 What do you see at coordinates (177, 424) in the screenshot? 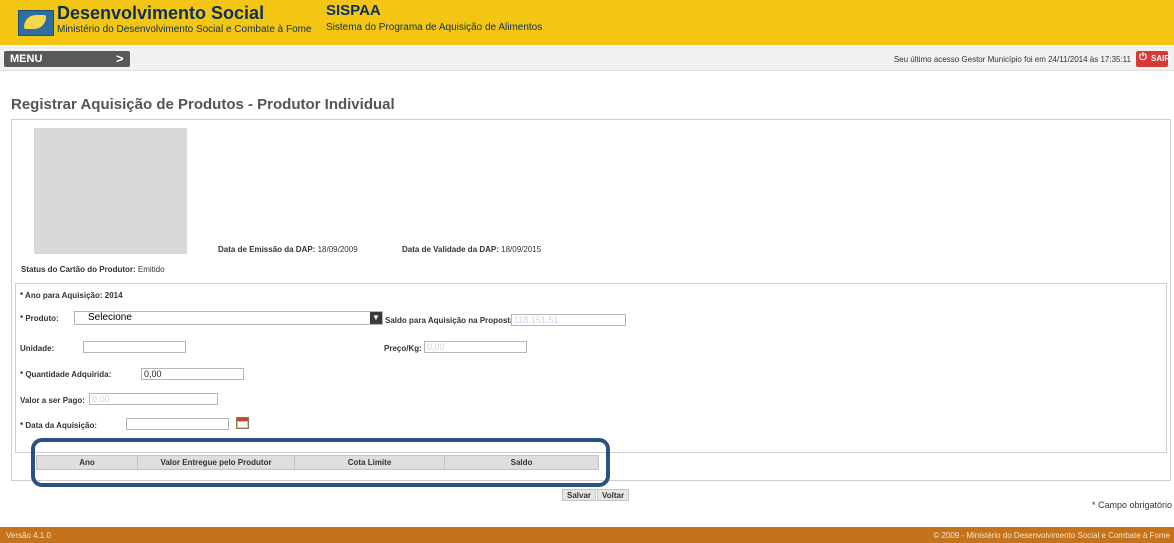
I see `date-field` at bounding box center [177, 424].